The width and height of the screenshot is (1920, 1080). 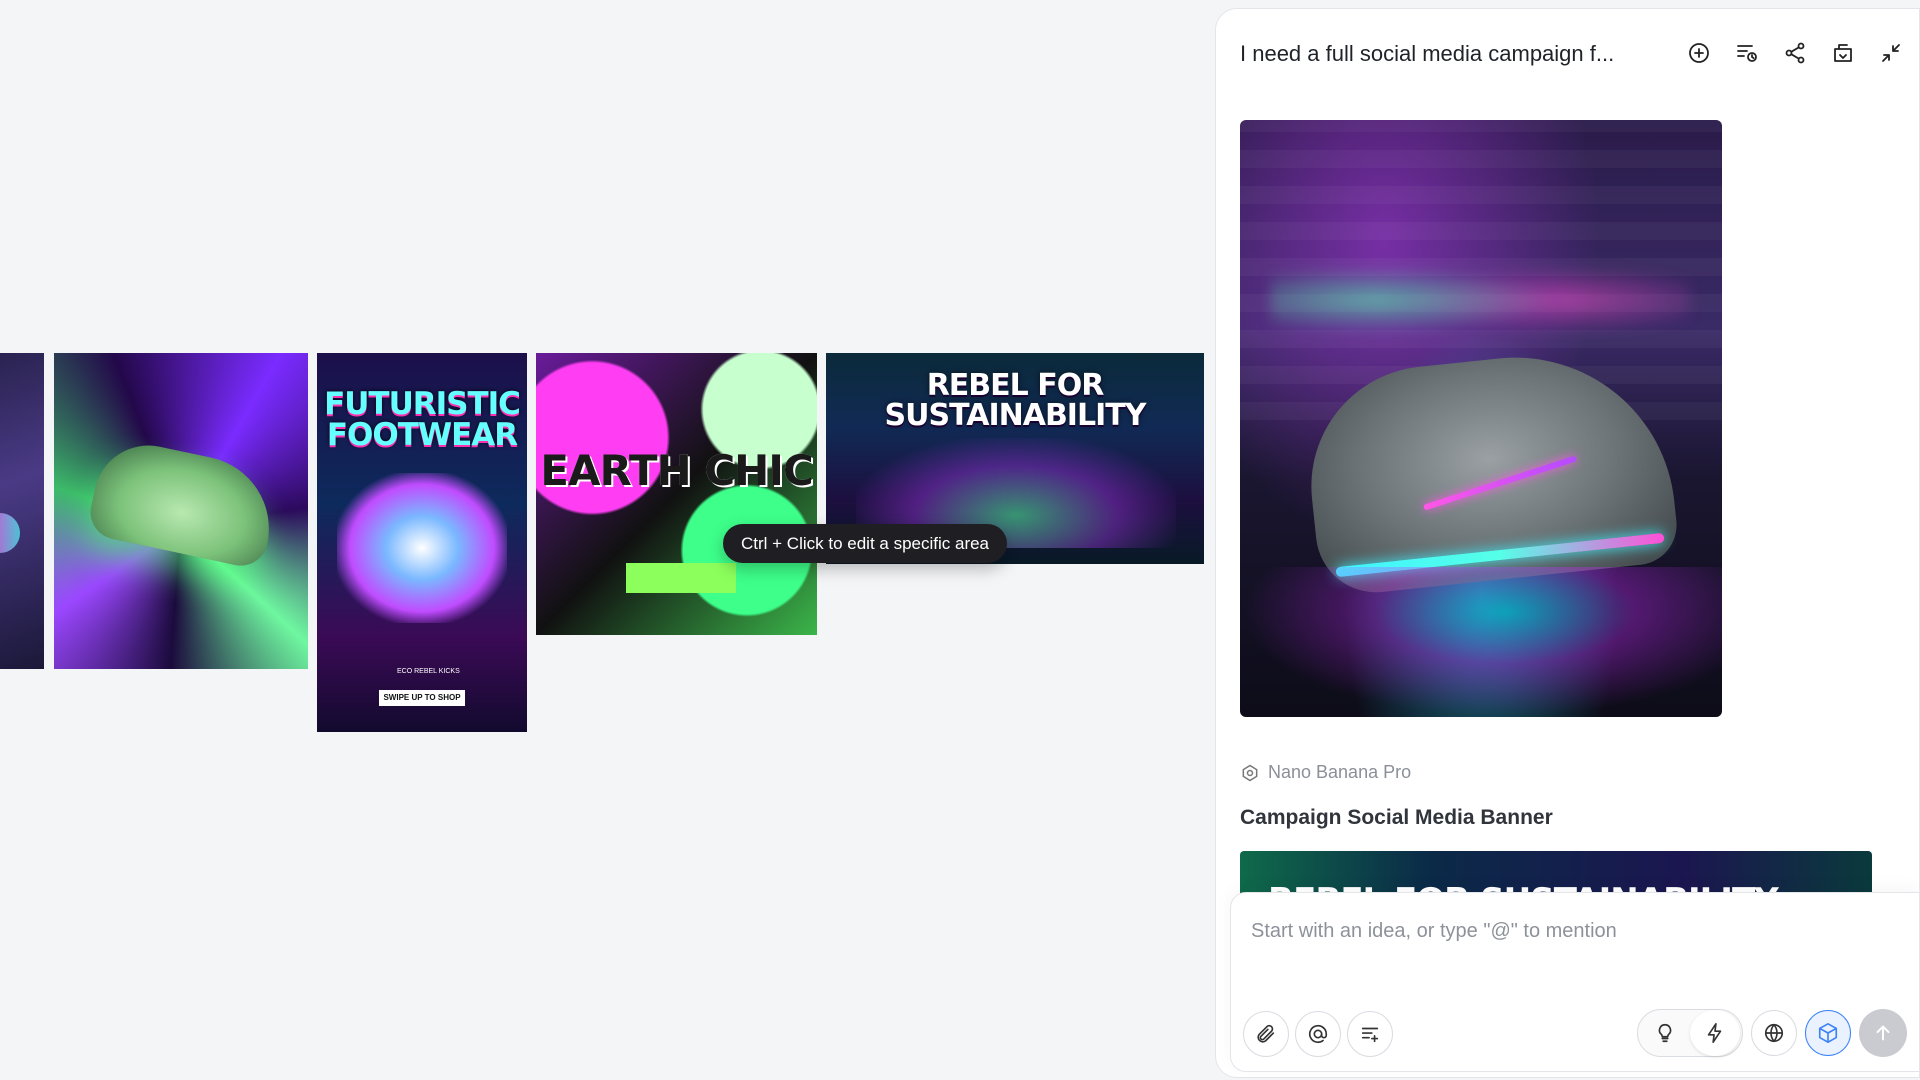 I want to click on attach-button, so click(x=1266, y=1034).